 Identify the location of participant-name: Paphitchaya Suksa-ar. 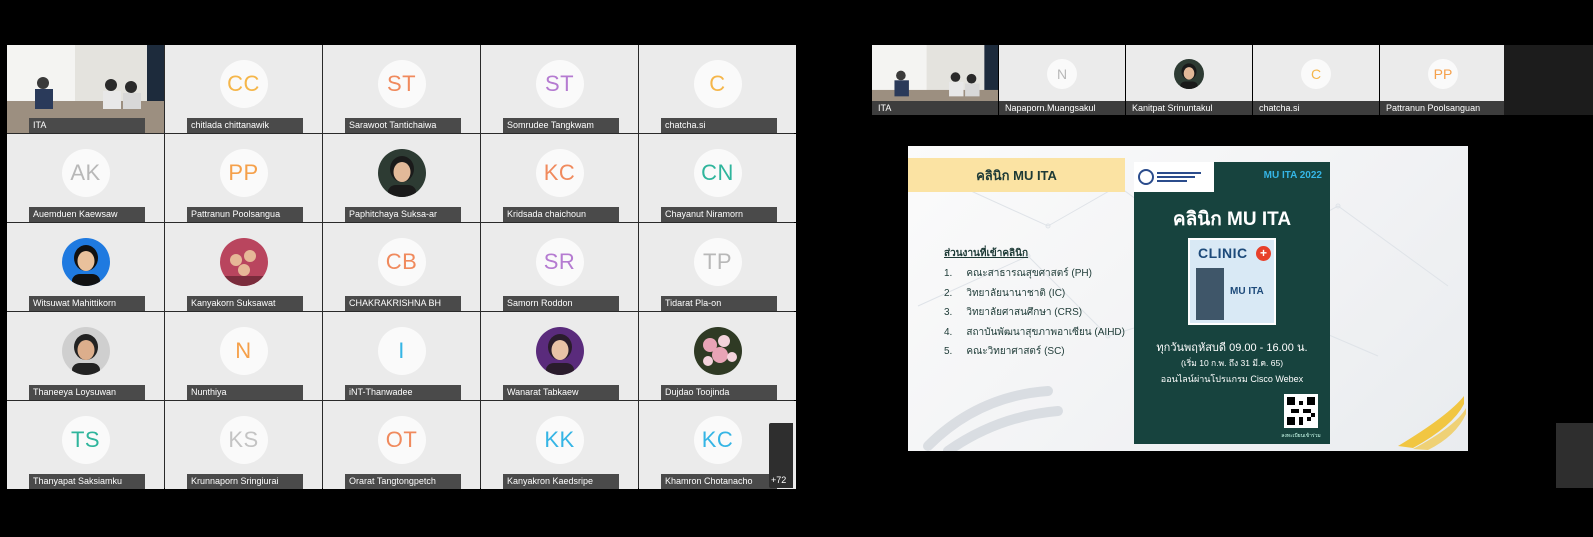
(403, 214).